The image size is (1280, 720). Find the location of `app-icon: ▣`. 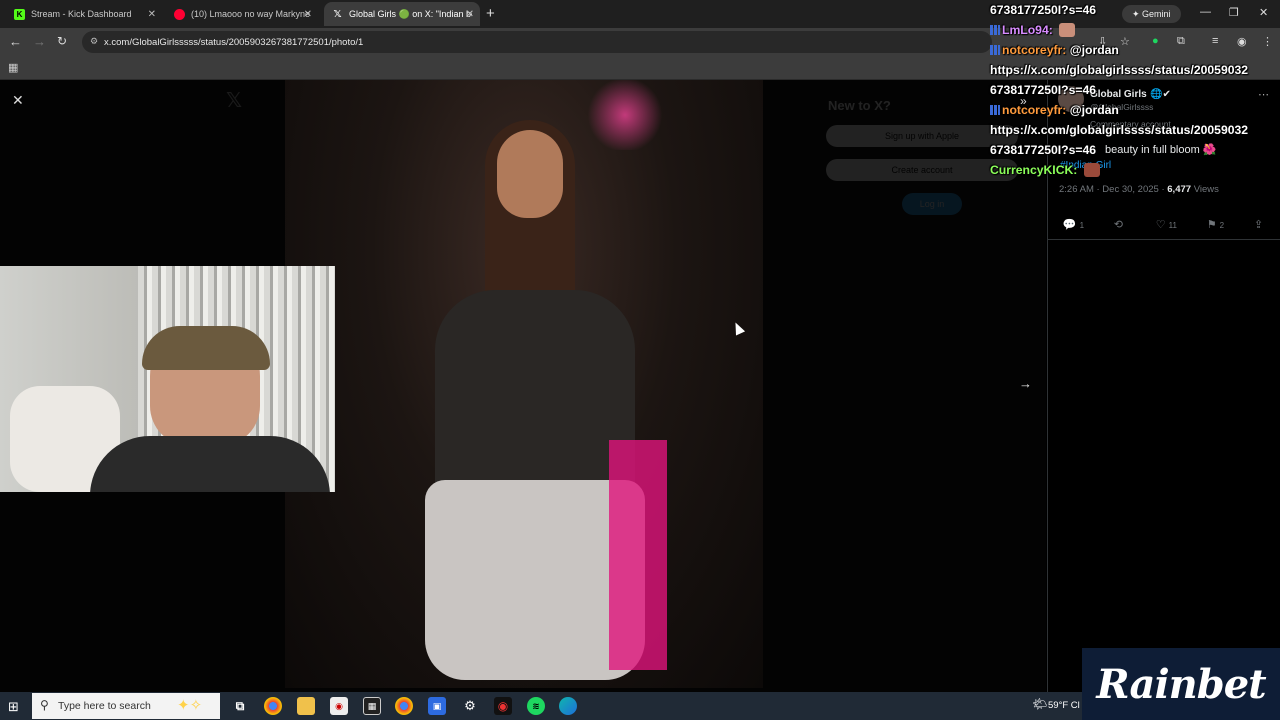

app-icon: ▣ is located at coordinates (437, 706).